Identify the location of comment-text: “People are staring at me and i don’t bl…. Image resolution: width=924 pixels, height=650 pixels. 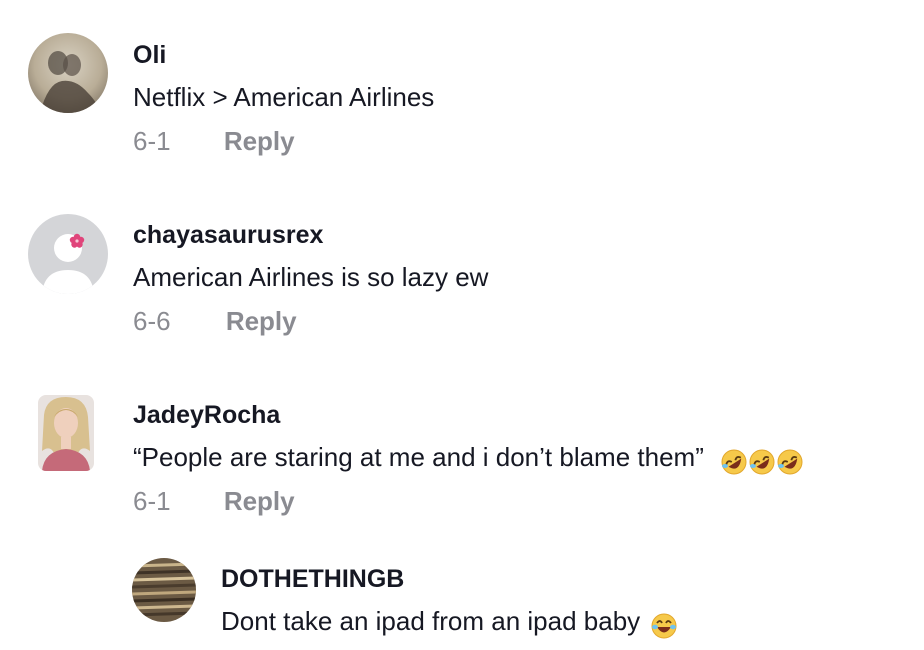
(468, 458).